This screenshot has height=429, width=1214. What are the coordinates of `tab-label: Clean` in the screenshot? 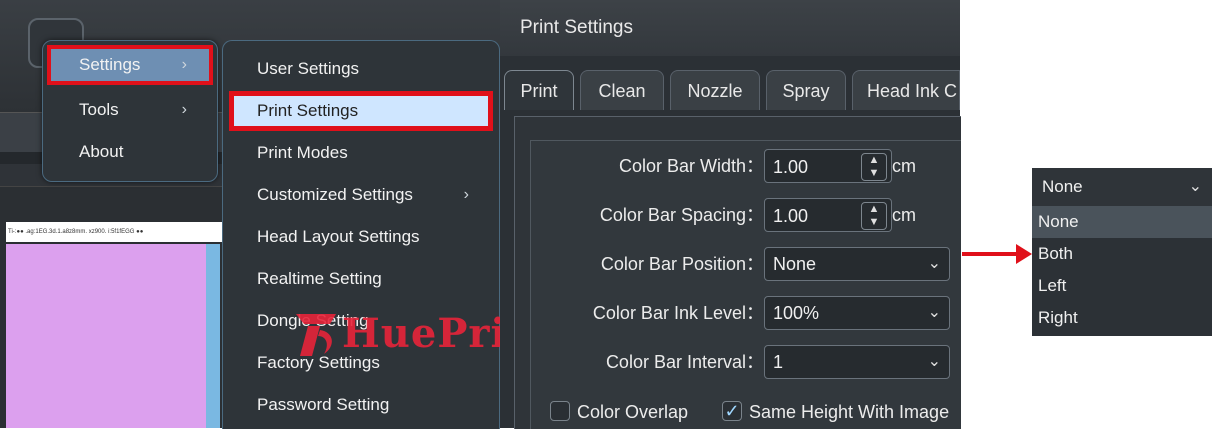 It's located at (622, 91).